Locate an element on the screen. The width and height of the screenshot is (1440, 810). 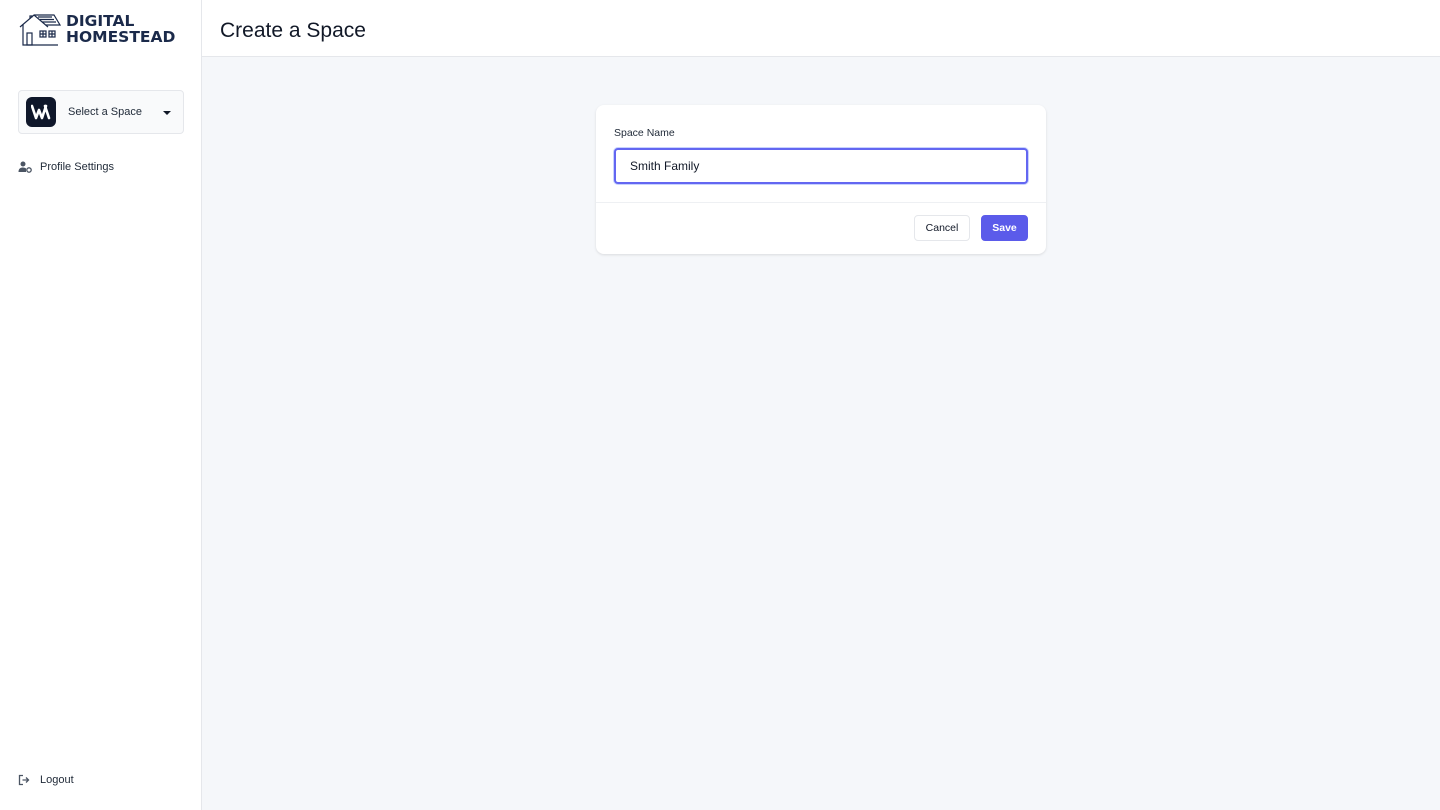
sidebar-item-label: Profile Settings is located at coordinates (77, 167).